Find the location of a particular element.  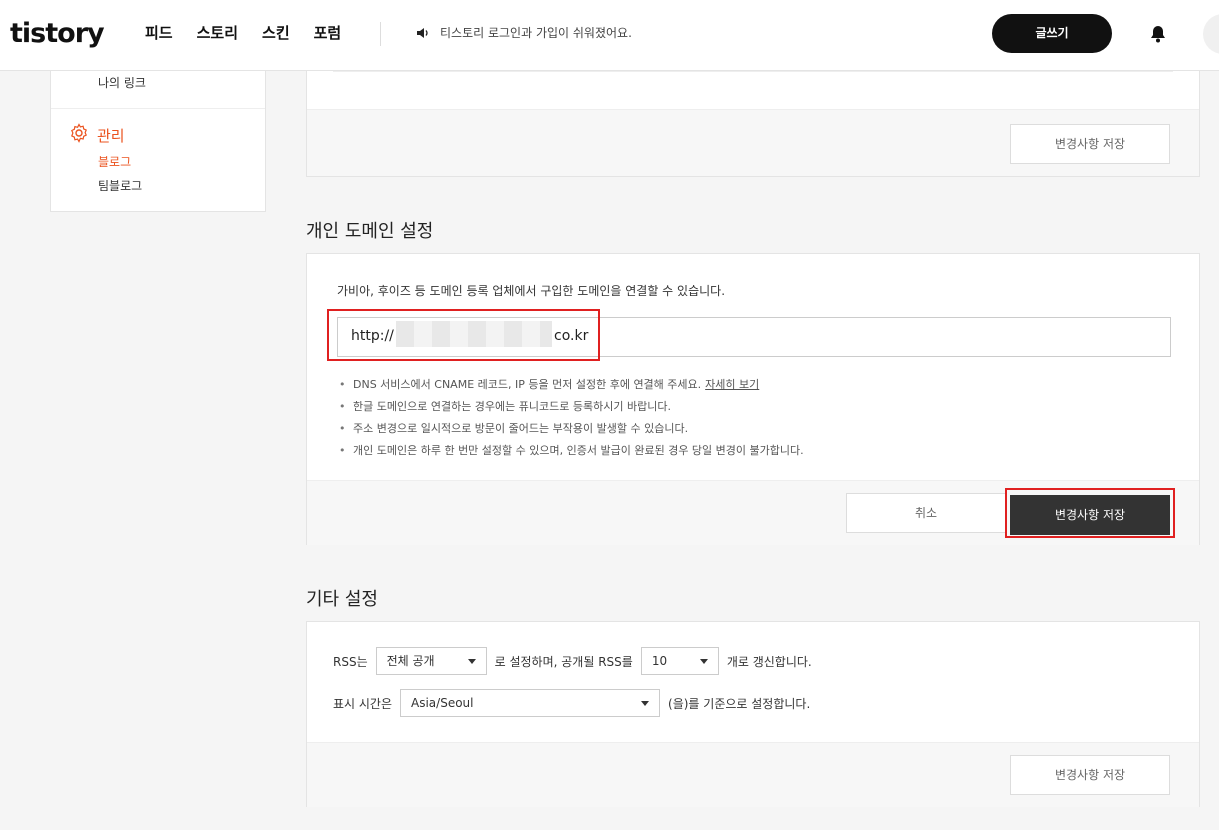

previous-settings-panel: 변경사항 저장 is located at coordinates (753, 124).